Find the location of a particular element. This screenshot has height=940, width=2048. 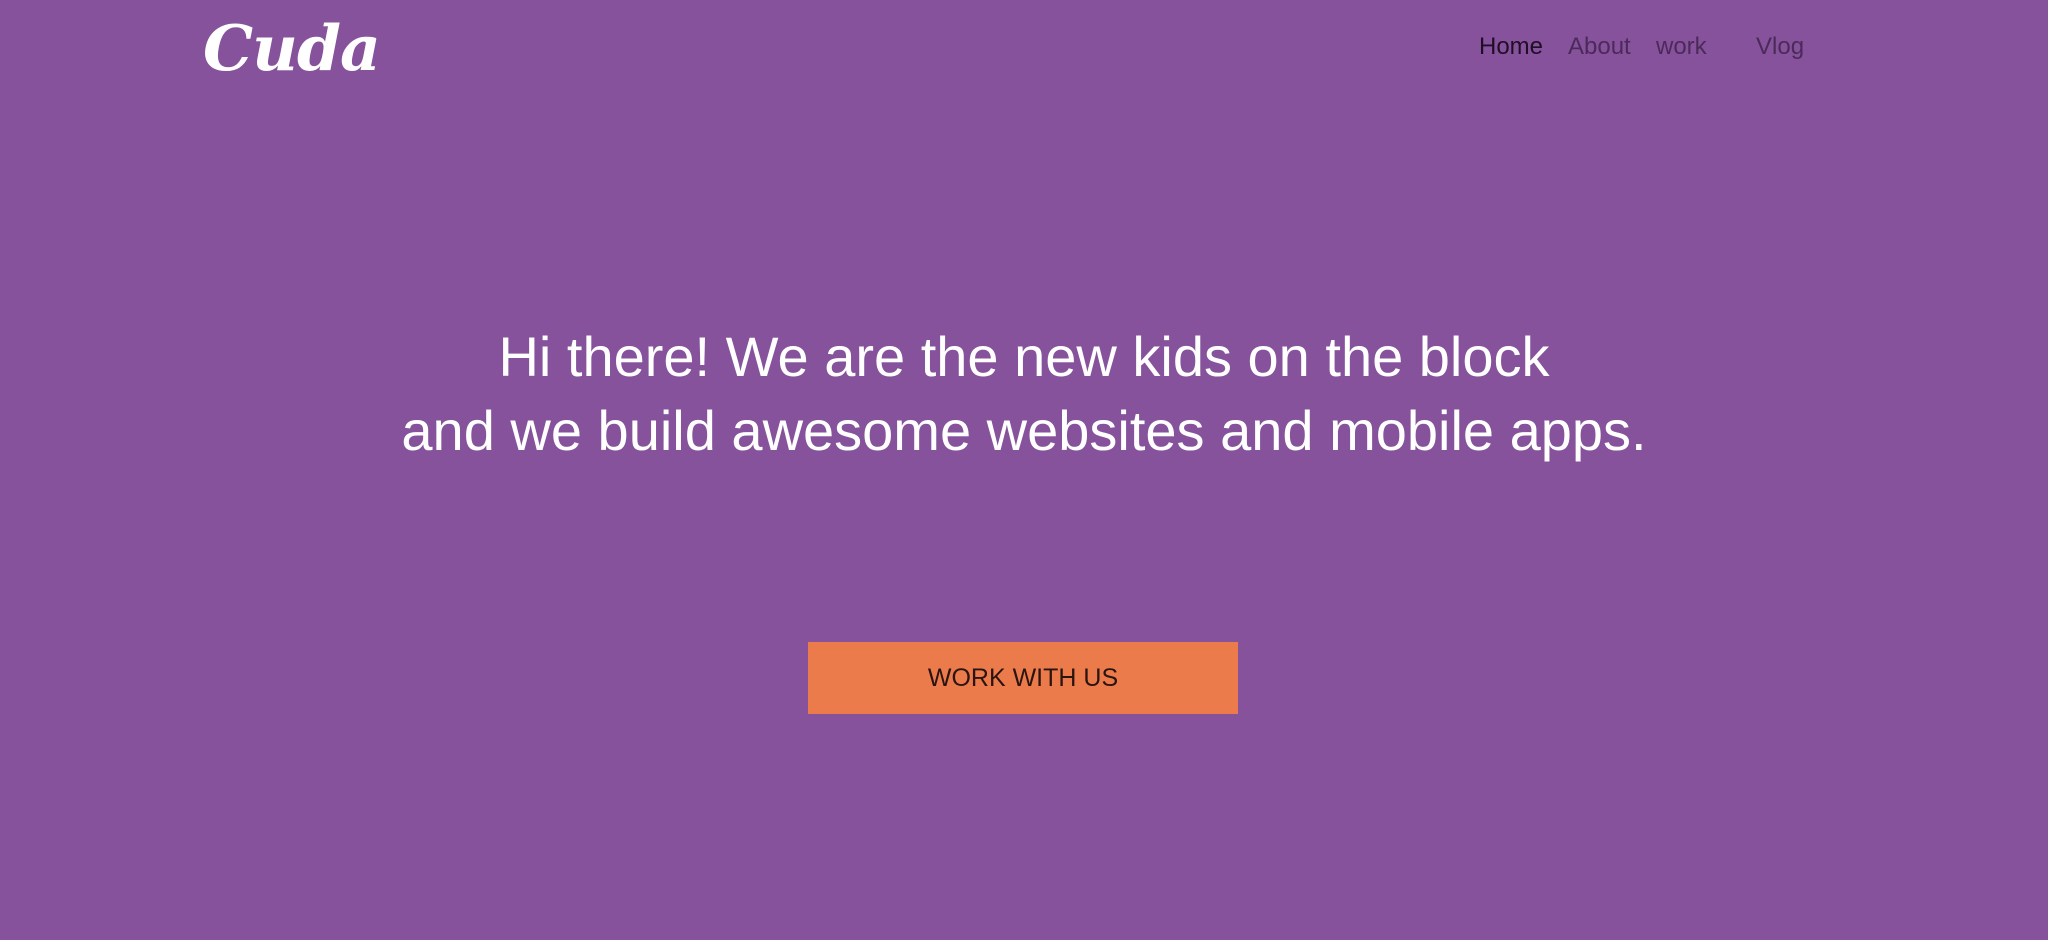

nav-work-link: work is located at coordinates (1681, 47).